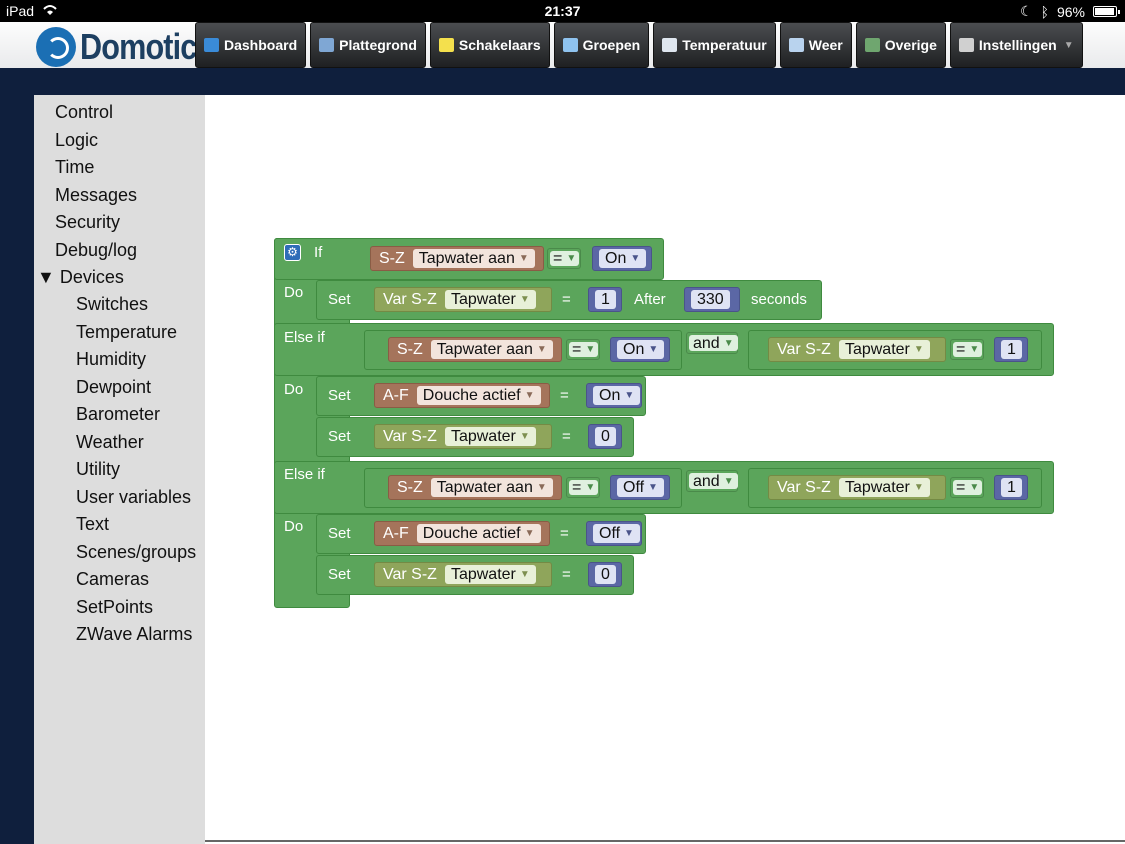  Describe the element at coordinates (1016, 45) in the screenshot. I see `nav-instellingen: Instellingen ▼` at that location.